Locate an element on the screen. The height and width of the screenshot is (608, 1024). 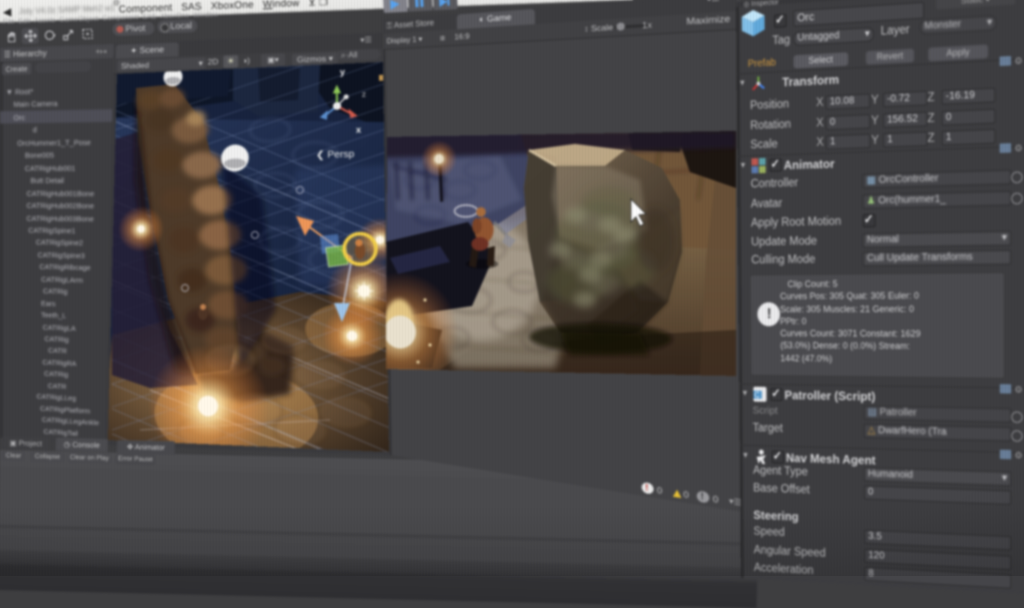
svg-text: C is located at coordinates (756, 395).